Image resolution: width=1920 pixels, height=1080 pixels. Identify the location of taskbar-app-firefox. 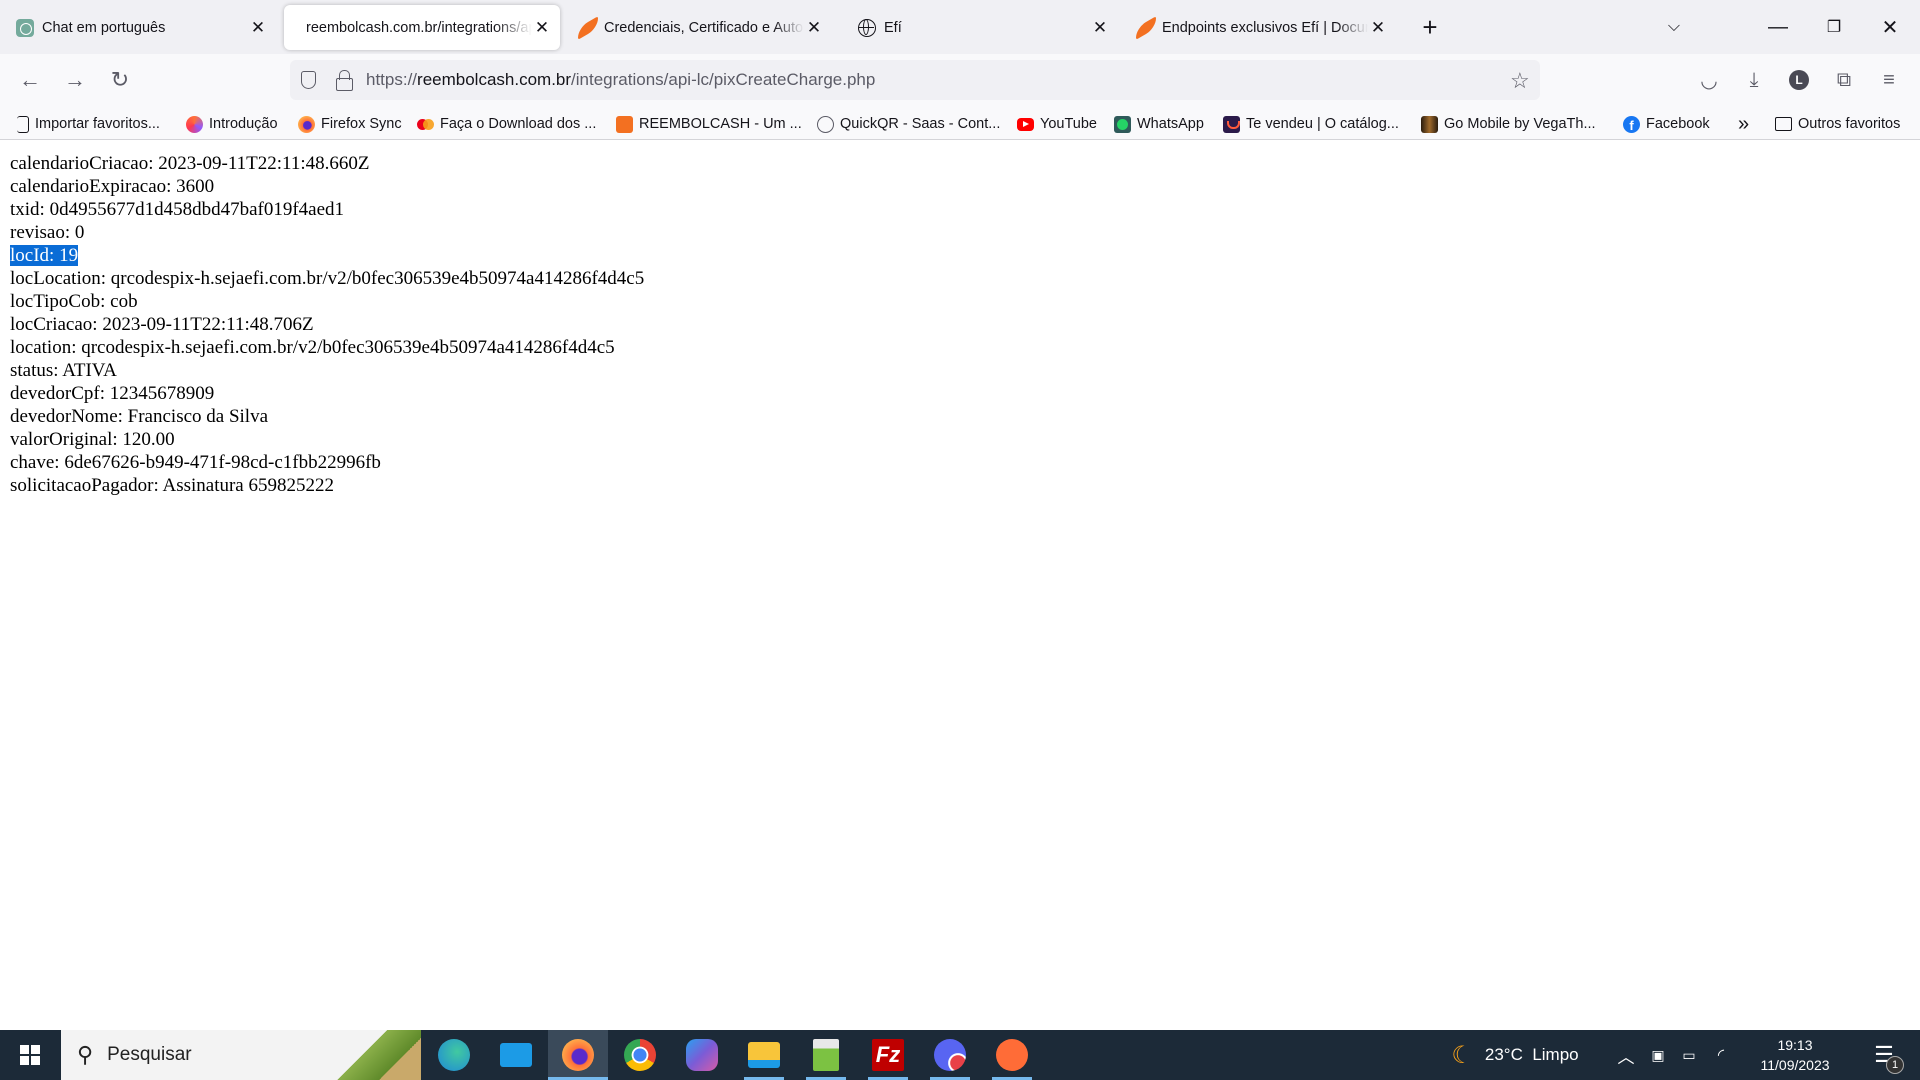
(578, 1055).